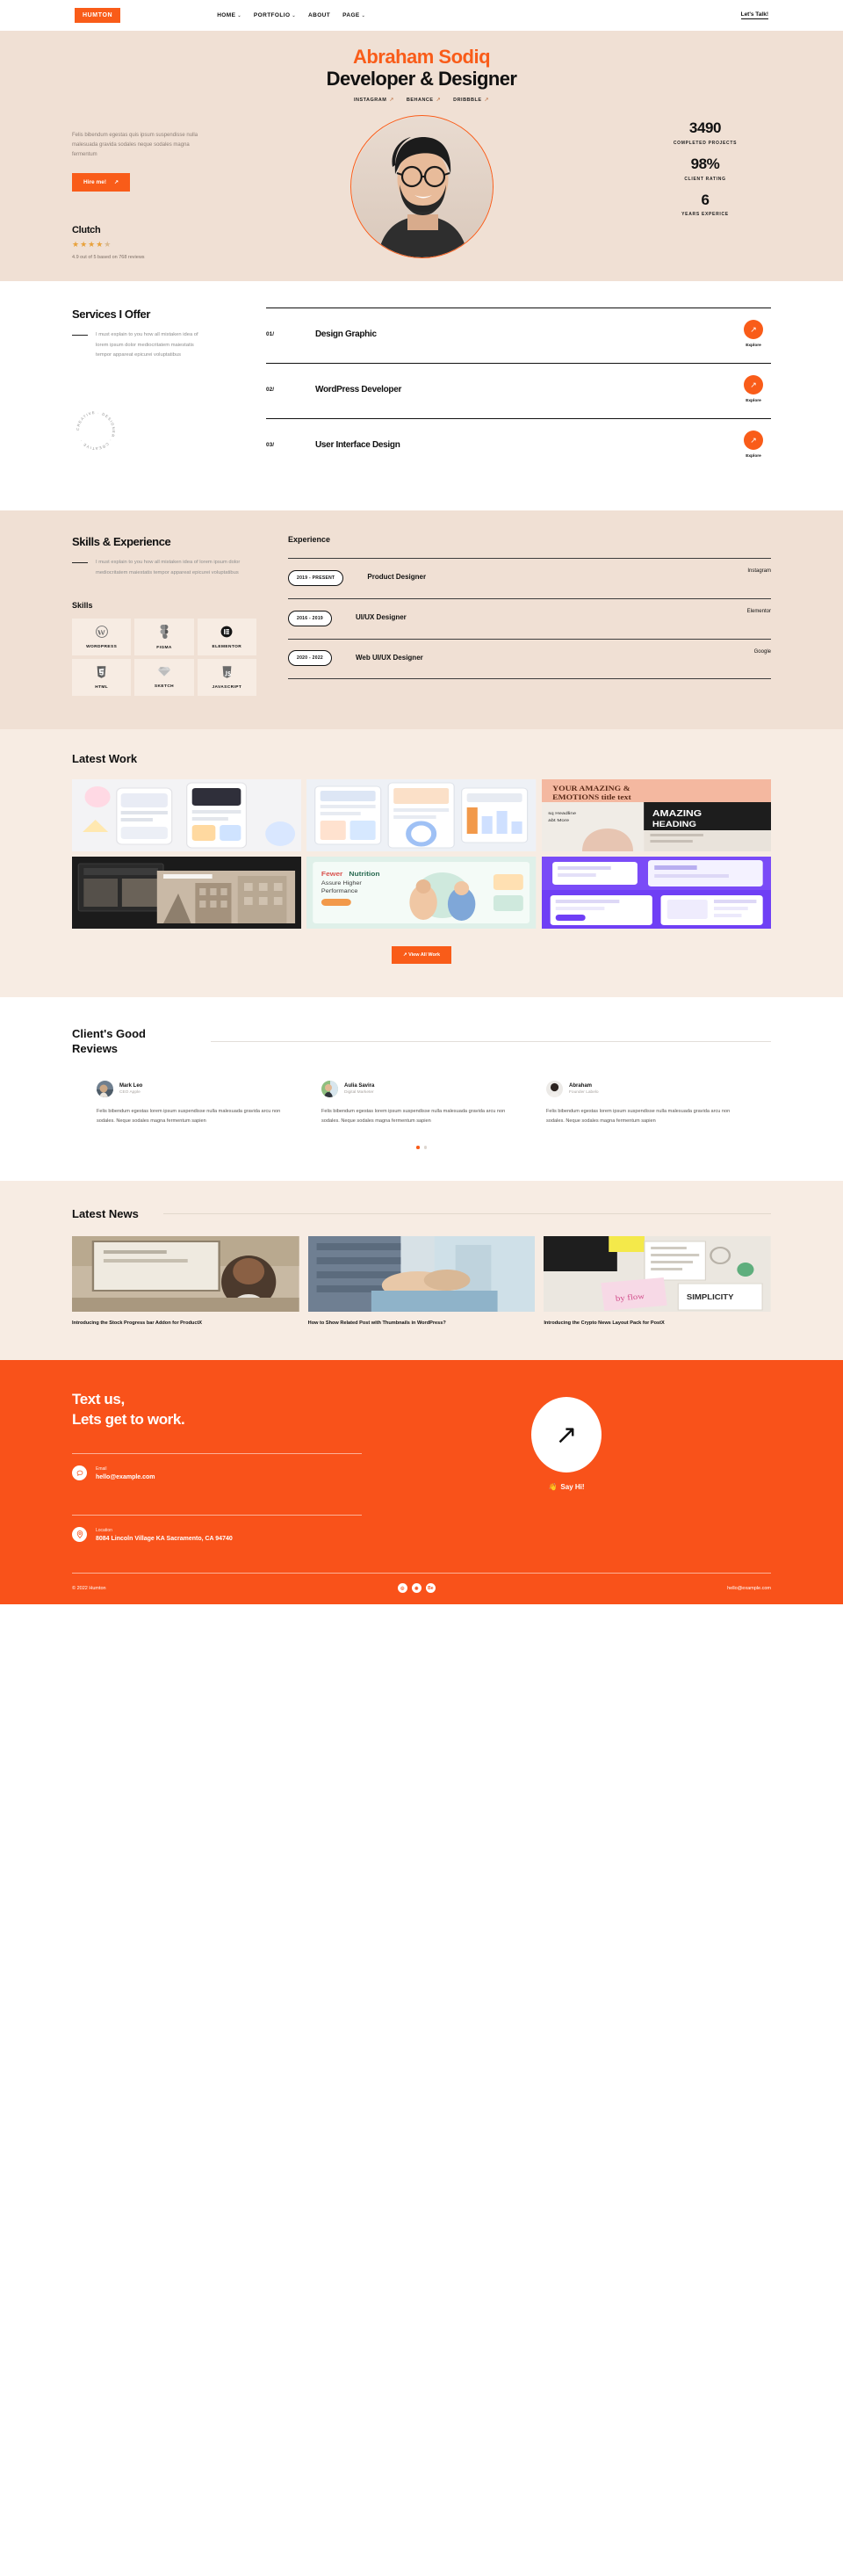  Describe the element at coordinates (422, 815) in the screenshot. I see `work-tile-dashboard-ui-kit` at that location.